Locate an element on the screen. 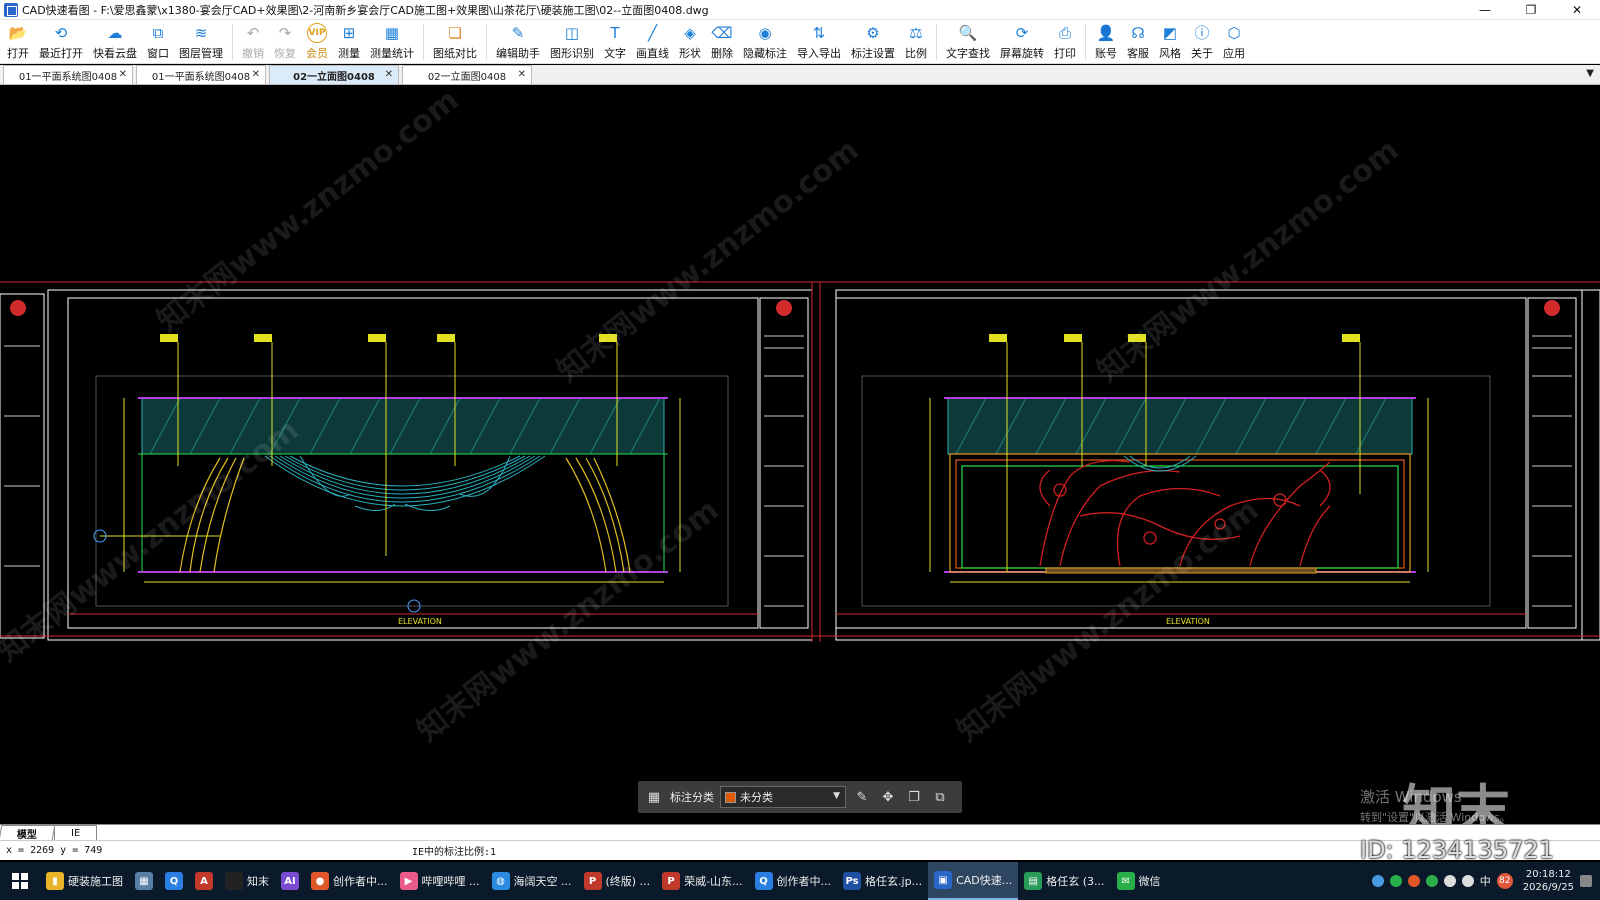 The image size is (1600, 900). toolbar-account-button: 👤 账号 is located at coordinates (1106, 42).